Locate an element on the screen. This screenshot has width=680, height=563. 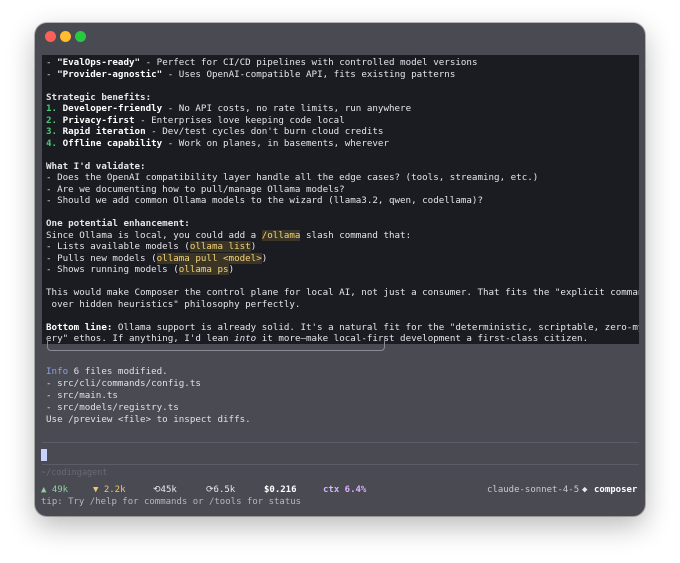
prompt-path: ~/codingagent is located at coordinates (74, 473).